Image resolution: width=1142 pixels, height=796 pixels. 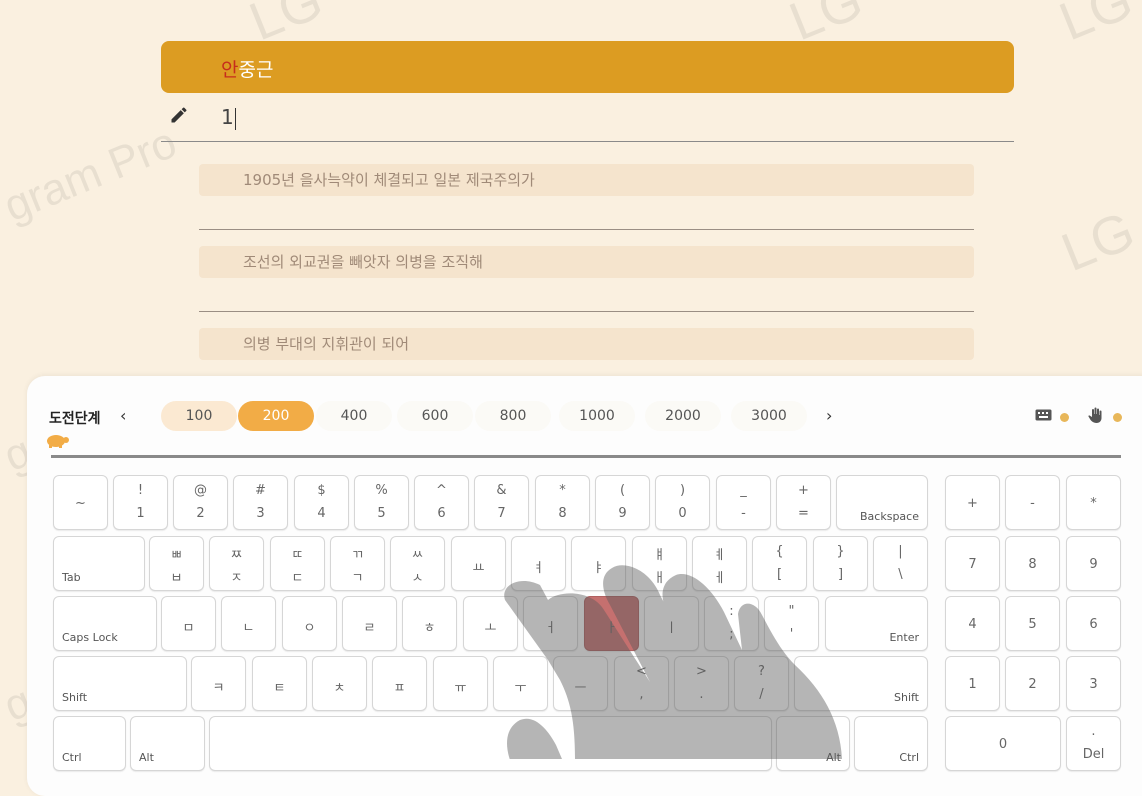 I want to click on keyboard-toggle-dot, so click(x=1064, y=417).